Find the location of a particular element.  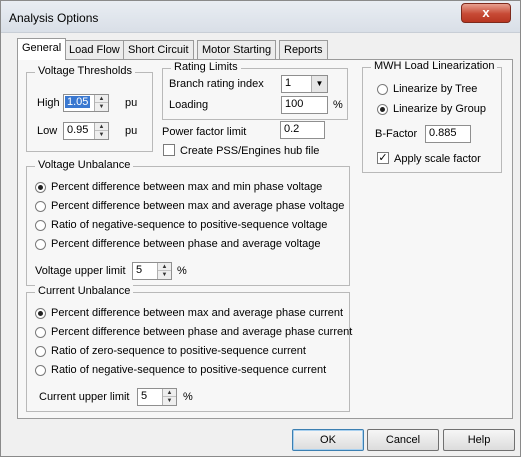

current-limit-unit: % is located at coordinates (188, 397).